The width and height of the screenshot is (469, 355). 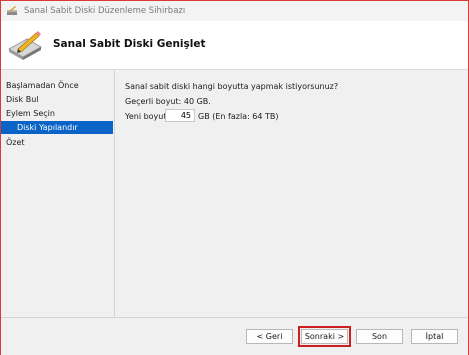 What do you see at coordinates (379, 336) in the screenshot?
I see `finish-button: Son` at bounding box center [379, 336].